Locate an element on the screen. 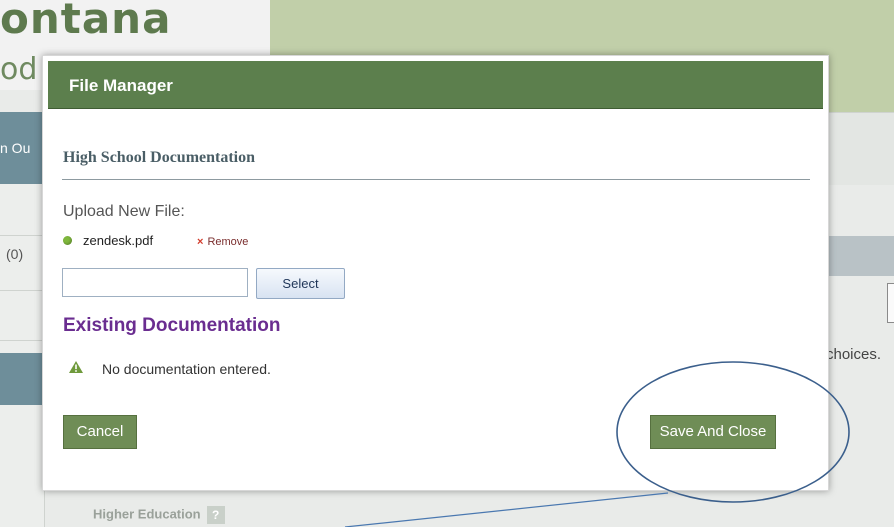 Image resolution: width=894 pixels, height=527 pixels. right-panel-bar is located at coordinates (859, 256).